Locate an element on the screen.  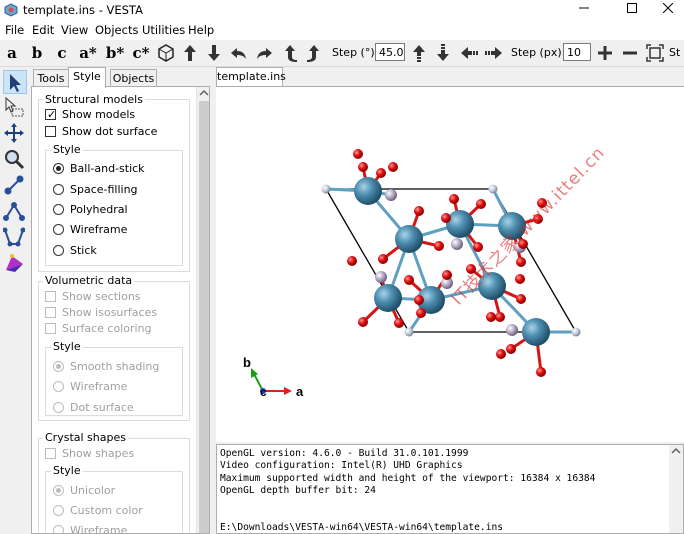
side-tabs: Tools Style Objects is located at coordinates (121, 77).